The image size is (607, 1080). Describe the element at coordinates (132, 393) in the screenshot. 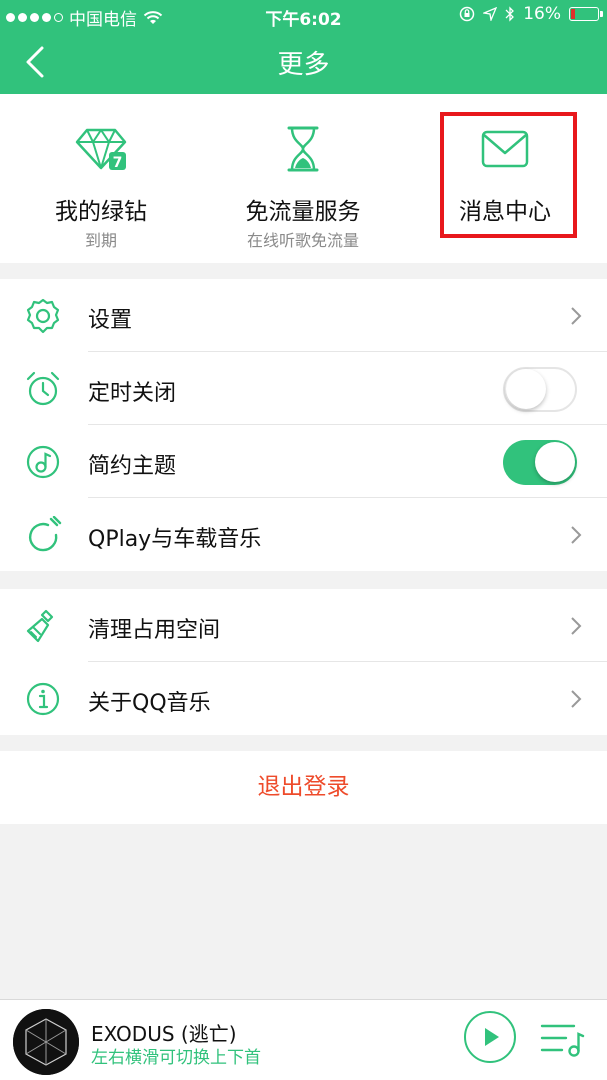

I see `row-label: 定时关闭` at that location.